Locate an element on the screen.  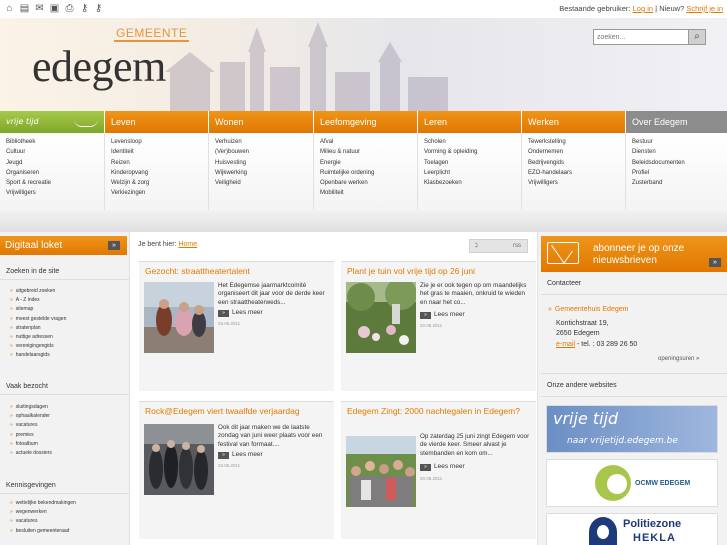
list-item: » A - Z index is located at coordinates (38, 300).